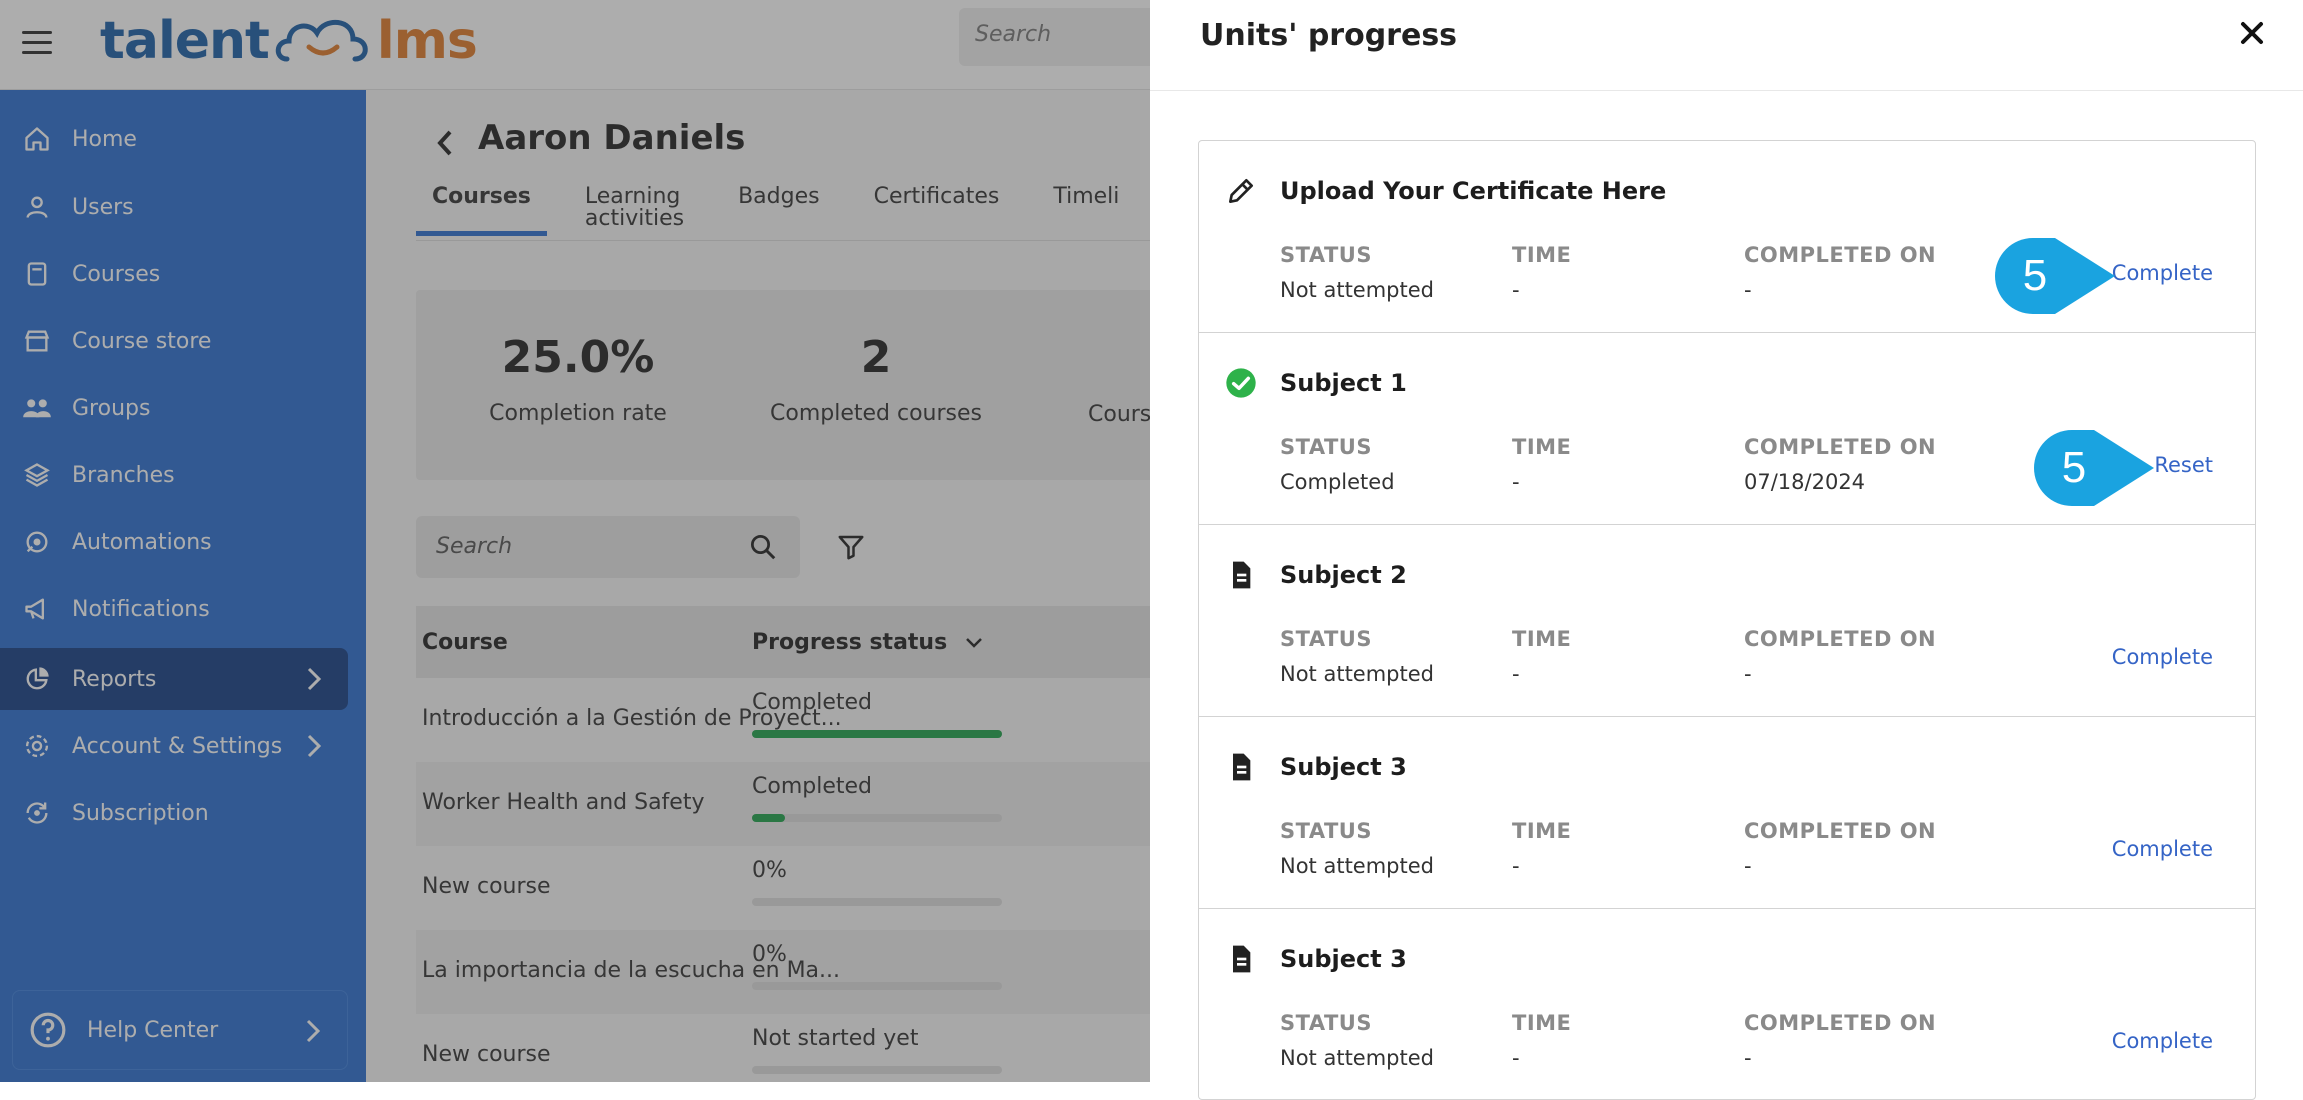 Image resolution: width=2303 pixels, height=1100 pixels. Describe the element at coordinates (1337, 482) in the screenshot. I see `status-value: Completed` at that location.